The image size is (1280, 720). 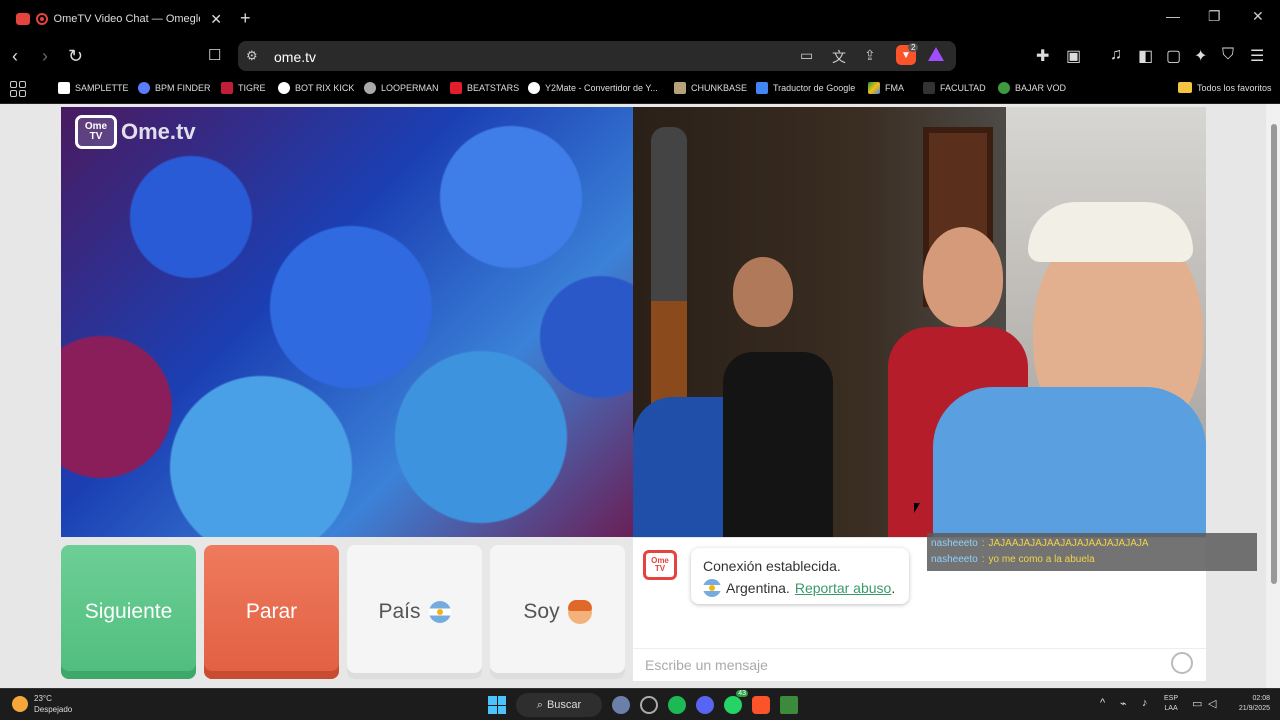 I want to click on taskbar-search: ⌕ Buscar, so click(x=559, y=705).